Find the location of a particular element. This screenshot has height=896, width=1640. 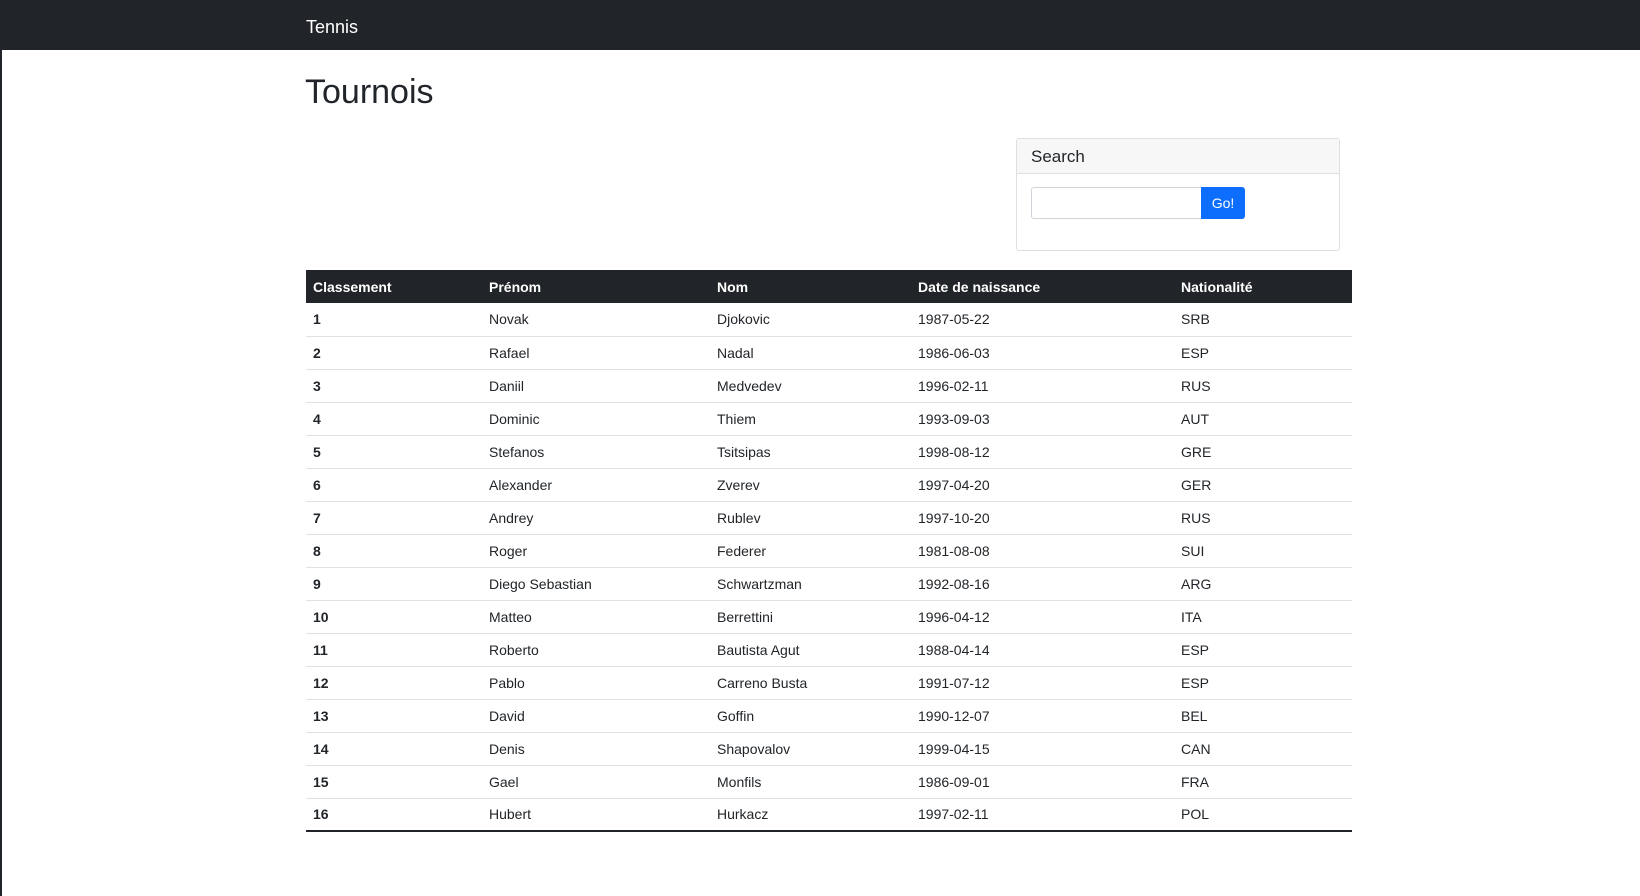

nationality-cell: GER is located at coordinates (1263, 485).